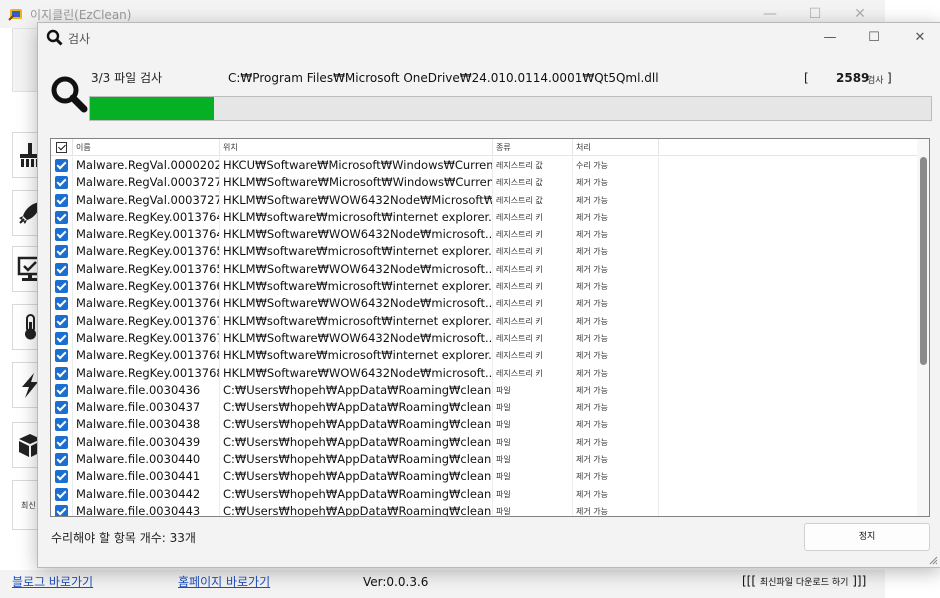 The height and width of the screenshot is (598, 940). Describe the element at coordinates (815, 14) in the screenshot. I see `main-maximize-button: ☐` at that location.